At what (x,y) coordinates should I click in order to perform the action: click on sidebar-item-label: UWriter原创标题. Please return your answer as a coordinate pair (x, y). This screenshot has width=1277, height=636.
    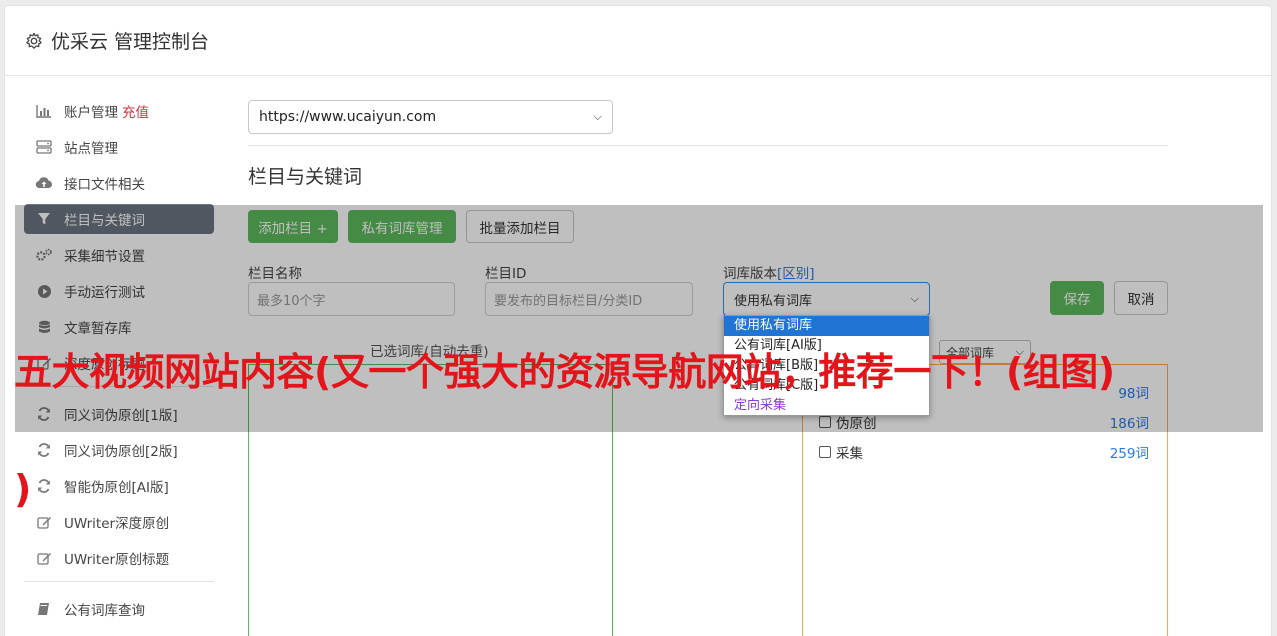
    Looking at the image, I should click on (117, 560).